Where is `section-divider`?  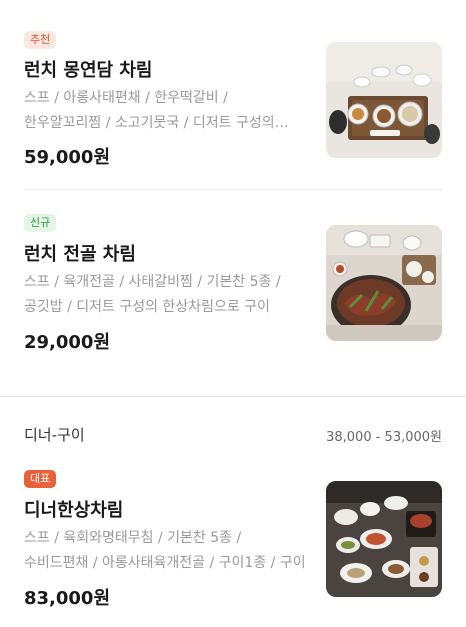 section-divider is located at coordinates (233, 396).